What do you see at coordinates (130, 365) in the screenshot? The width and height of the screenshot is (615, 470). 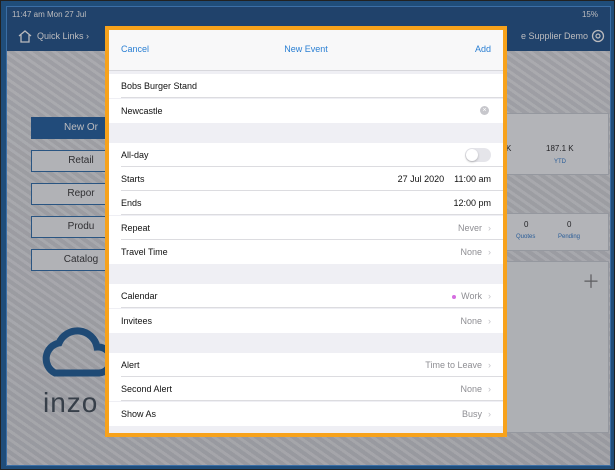 I see `alert-label: Alert` at bounding box center [130, 365].